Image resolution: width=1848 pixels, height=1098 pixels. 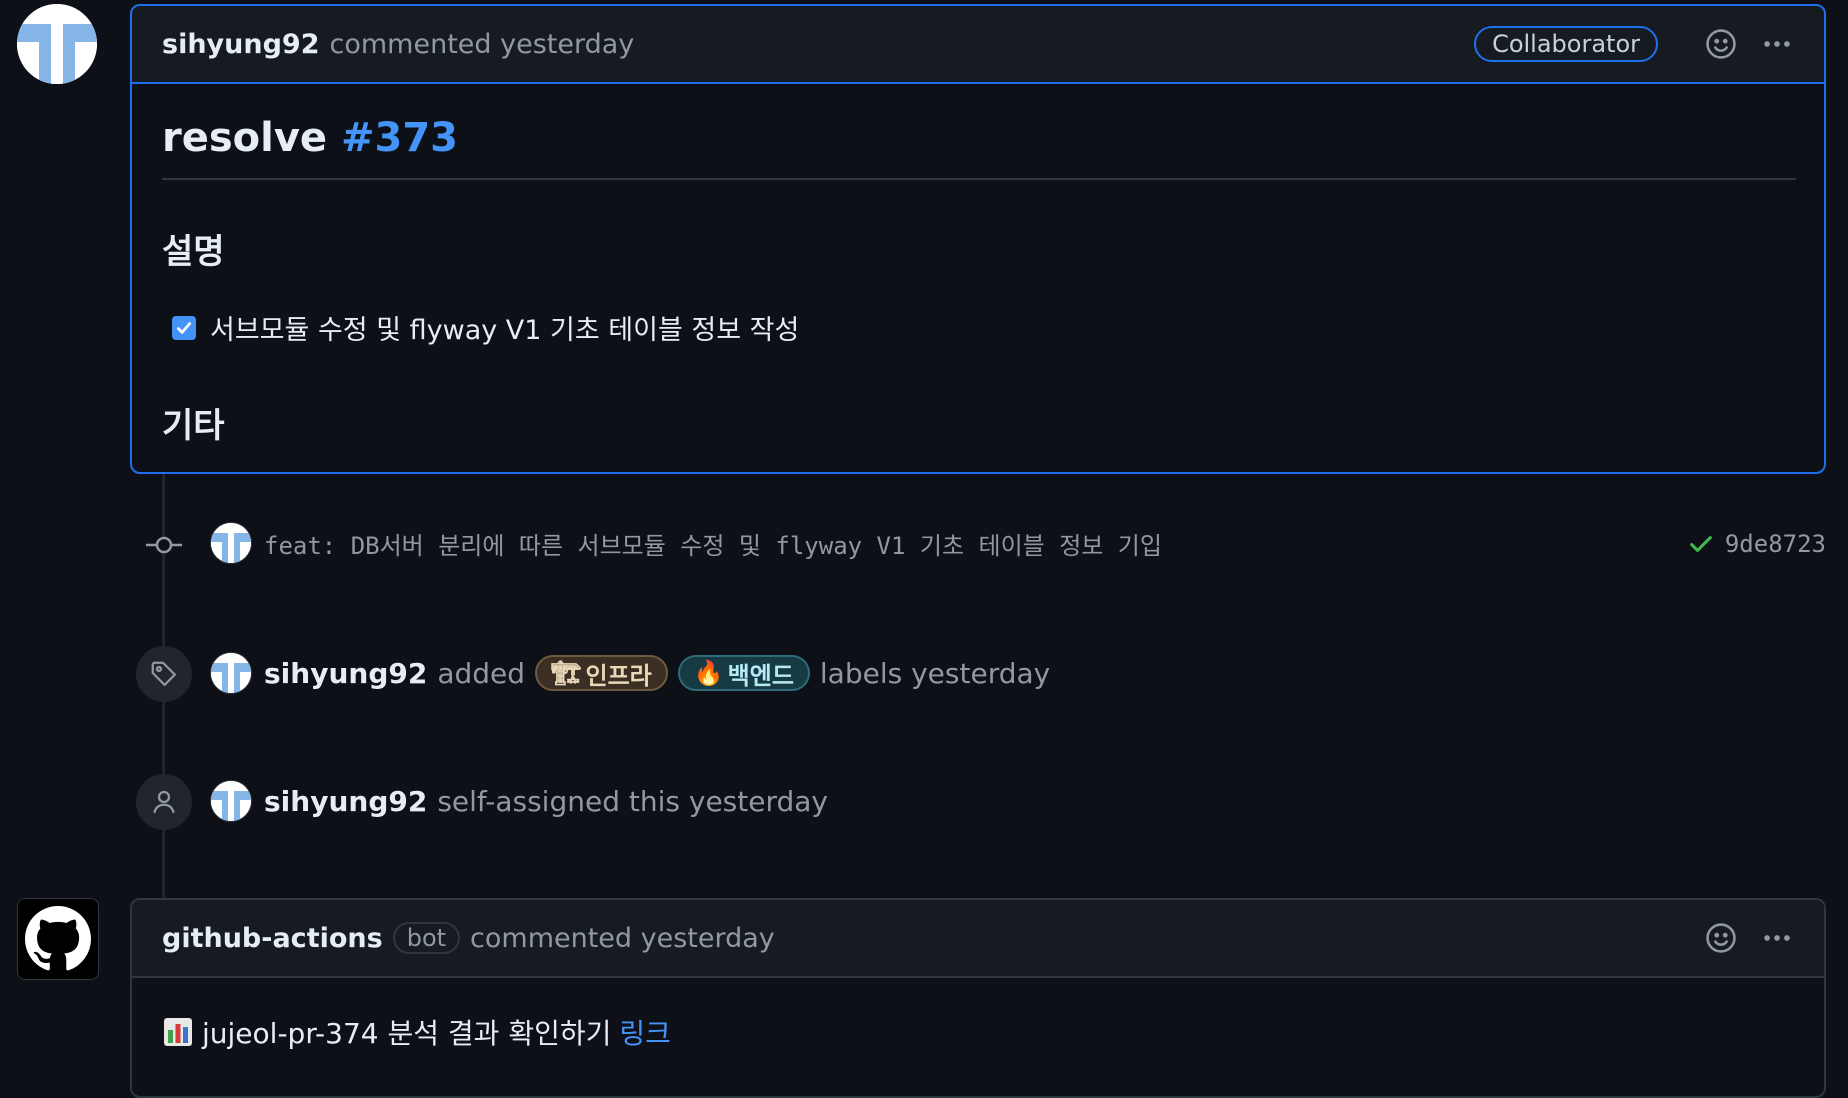 What do you see at coordinates (193, 426) in the screenshot?
I see `section-other-heading: 기타` at bounding box center [193, 426].